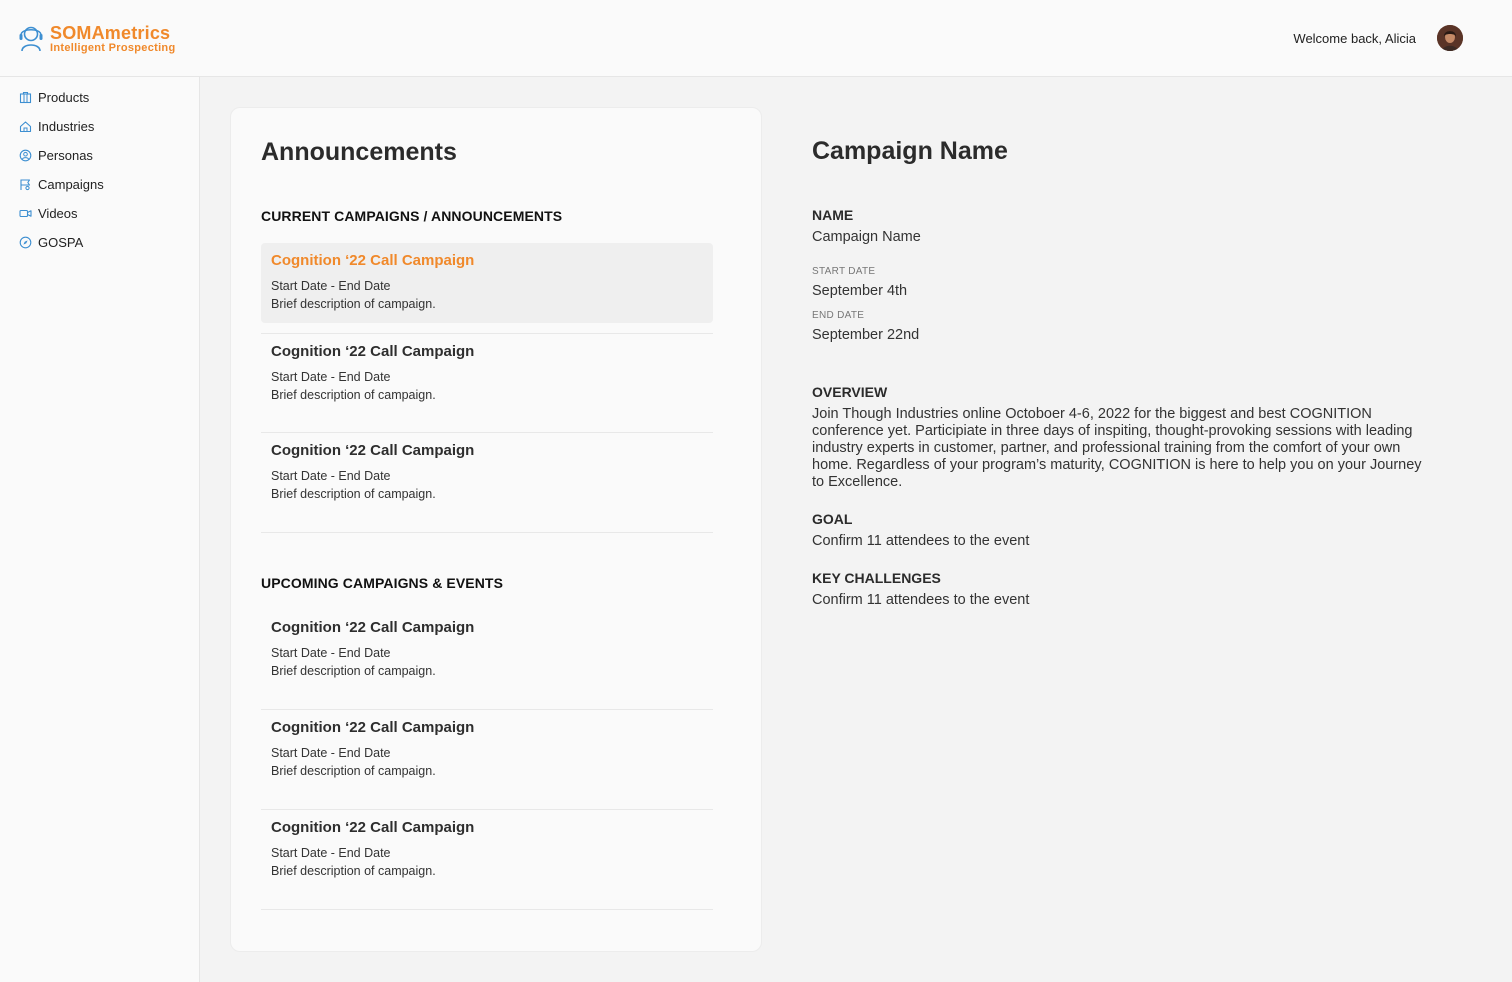 The height and width of the screenshot is (982, 1512). What do you see at coordinates (25, 126) in the screenshot?
I see `home-icon` at bounding box center [25, 126].